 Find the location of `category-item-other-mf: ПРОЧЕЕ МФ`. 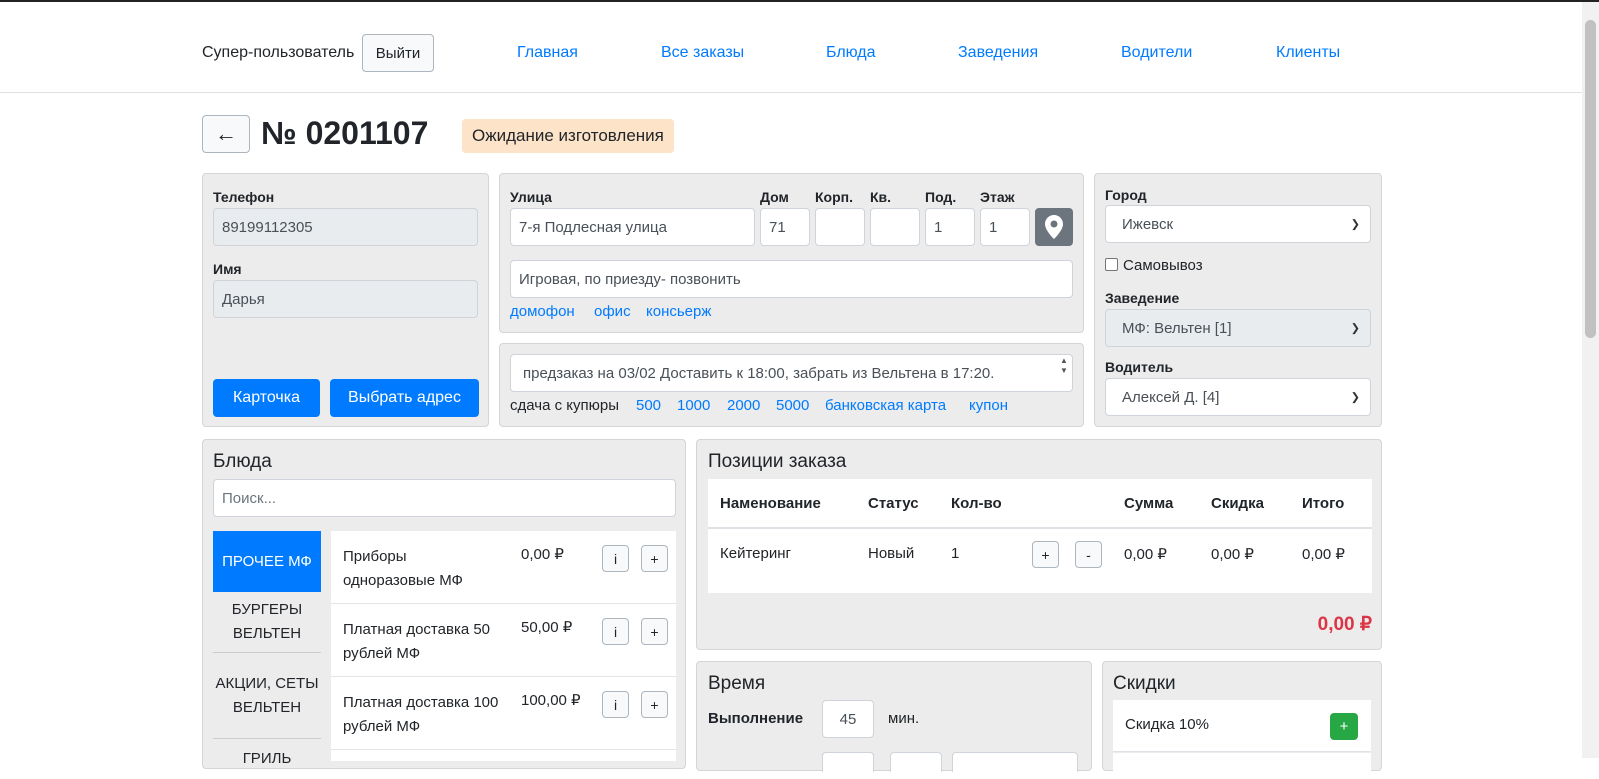

category-item-other-mf: ПРОЧЕЕ МФ is located at coordinates (267, 561).